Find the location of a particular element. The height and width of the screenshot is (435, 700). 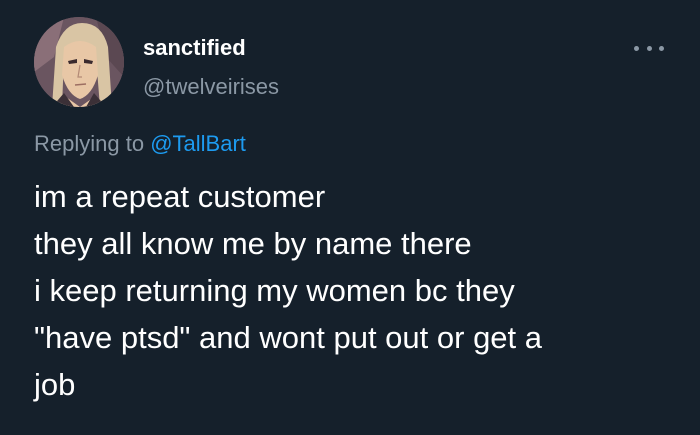

more-options-icon is located at coordinates (649, 48).